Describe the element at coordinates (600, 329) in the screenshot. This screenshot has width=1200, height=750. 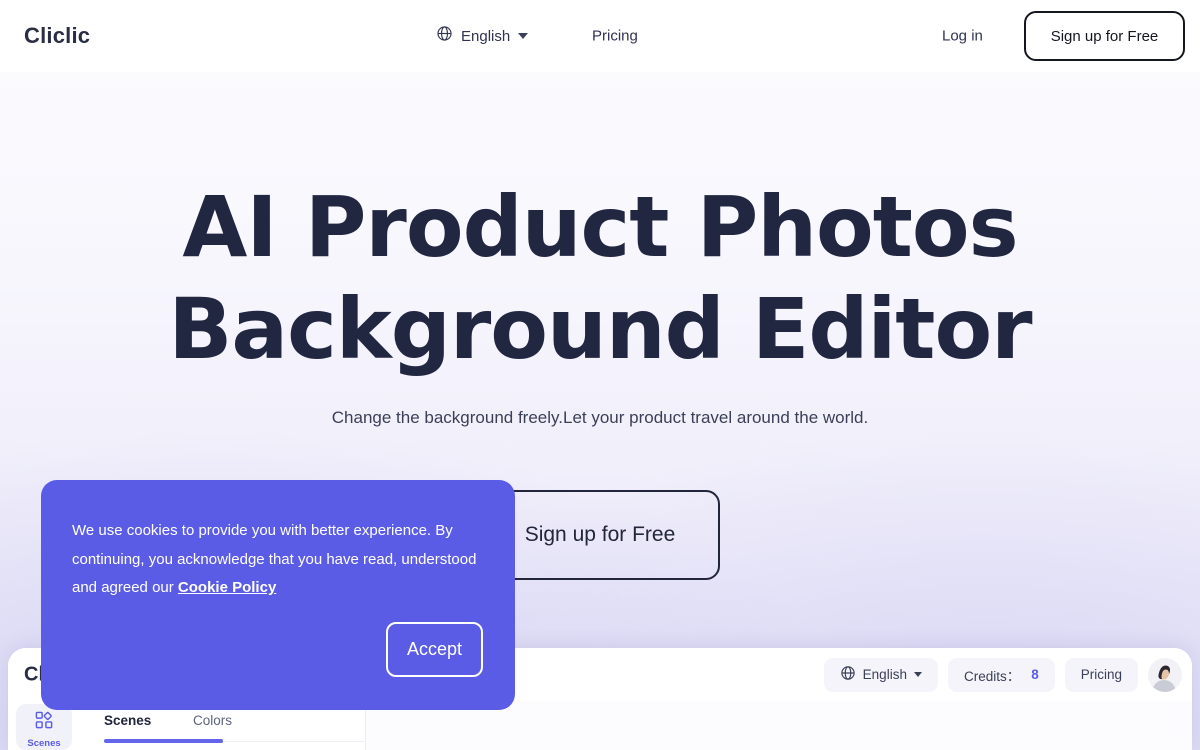
I see `hero-title-line-2: Background Editor` at that location.